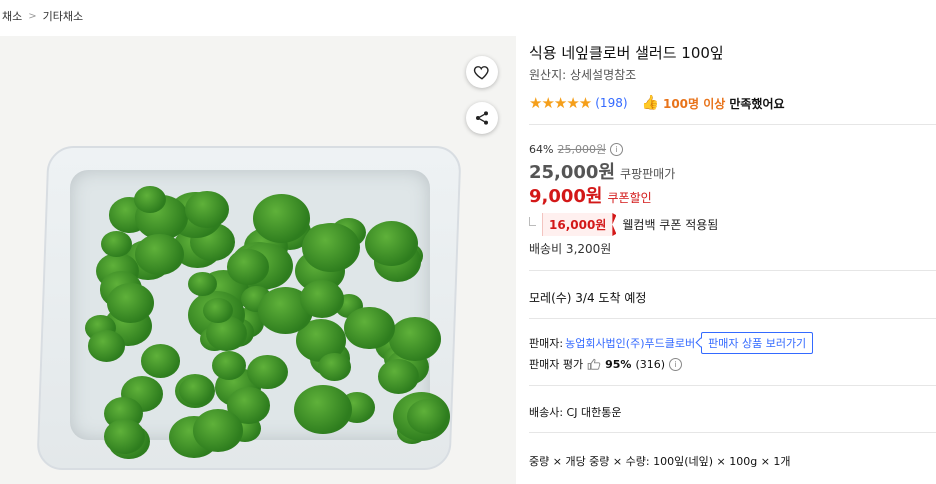 The width and height of the screenshot is (936, 484). What do you see at coordinates (594, 364) in the screenshot?
I see `thumbs-up-outline-icon` at bounding box center [594, 364].